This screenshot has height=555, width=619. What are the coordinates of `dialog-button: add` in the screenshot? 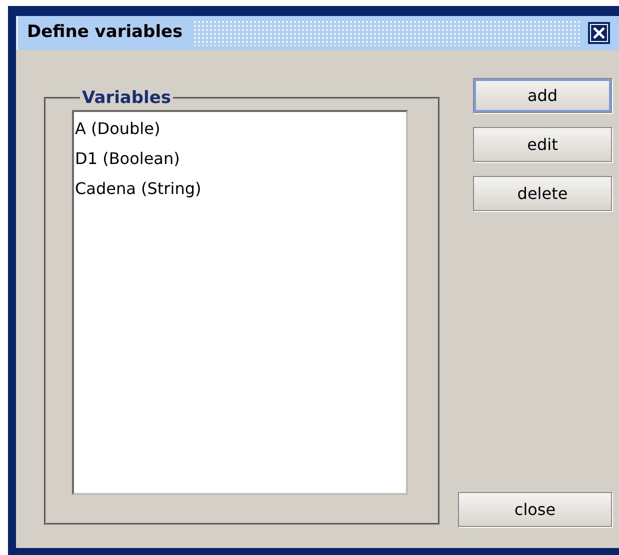 It's located at (542, 95).